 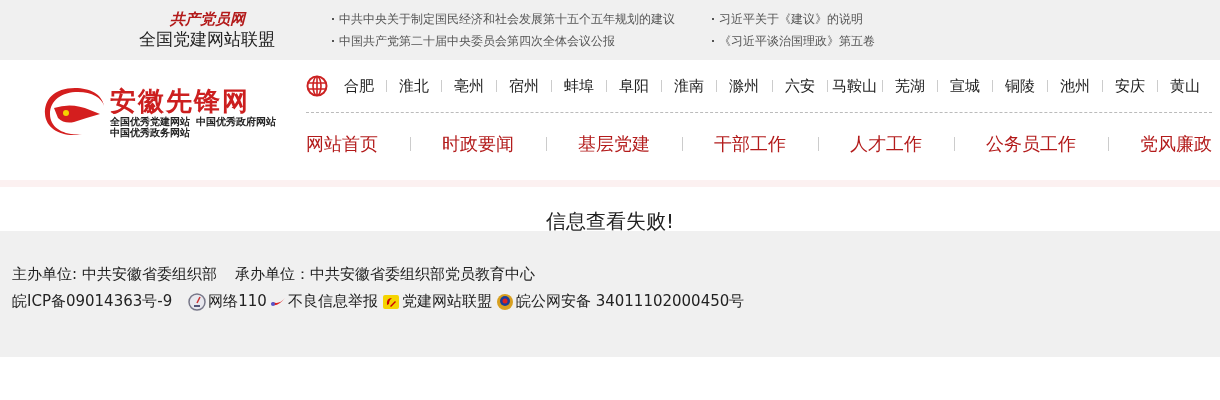 I want to click on news-link: 中共中央关于制定国民经济和社会发展第十五个五年规划的建议, so click(x=507, y=19).